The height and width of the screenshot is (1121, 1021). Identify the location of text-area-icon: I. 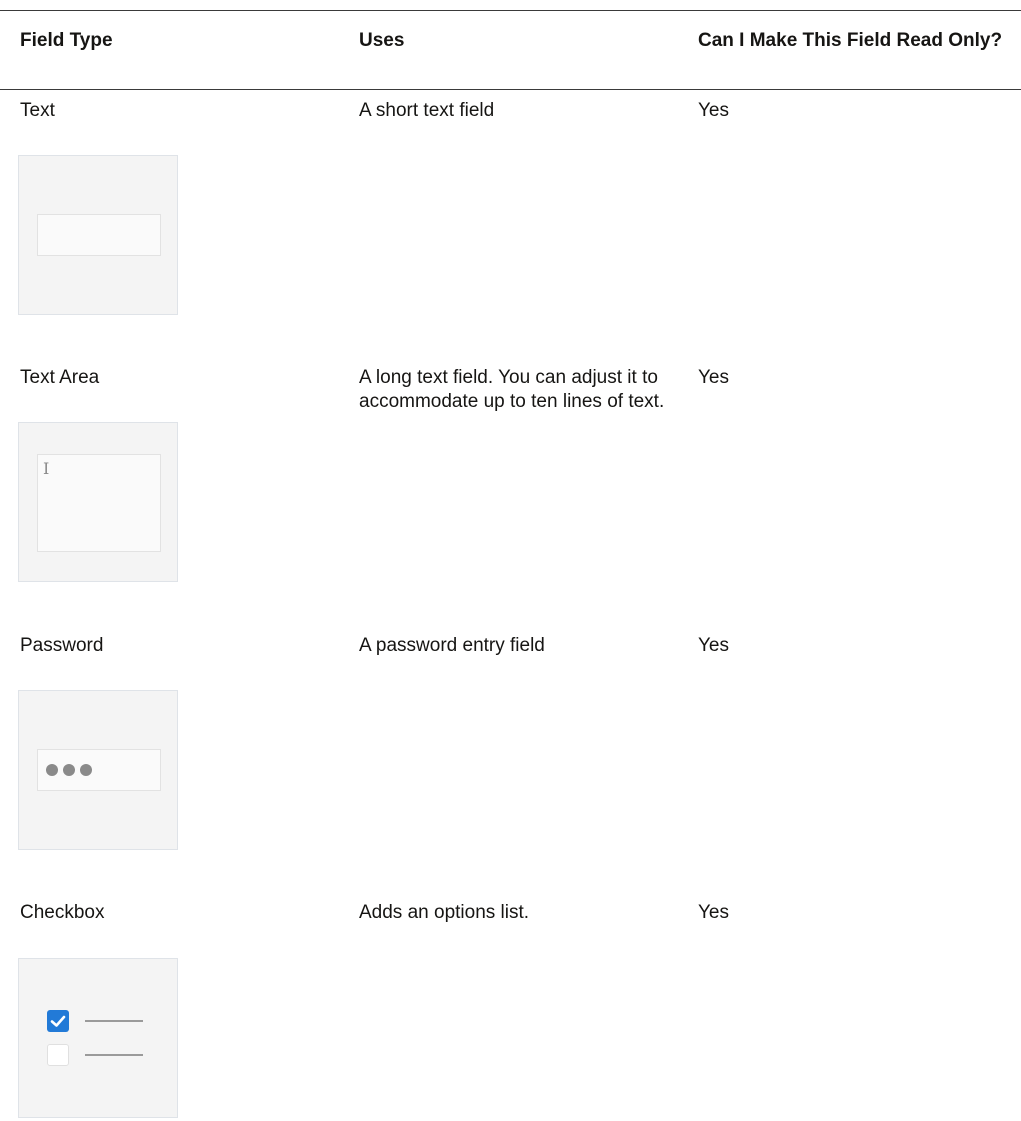
(98, 502).